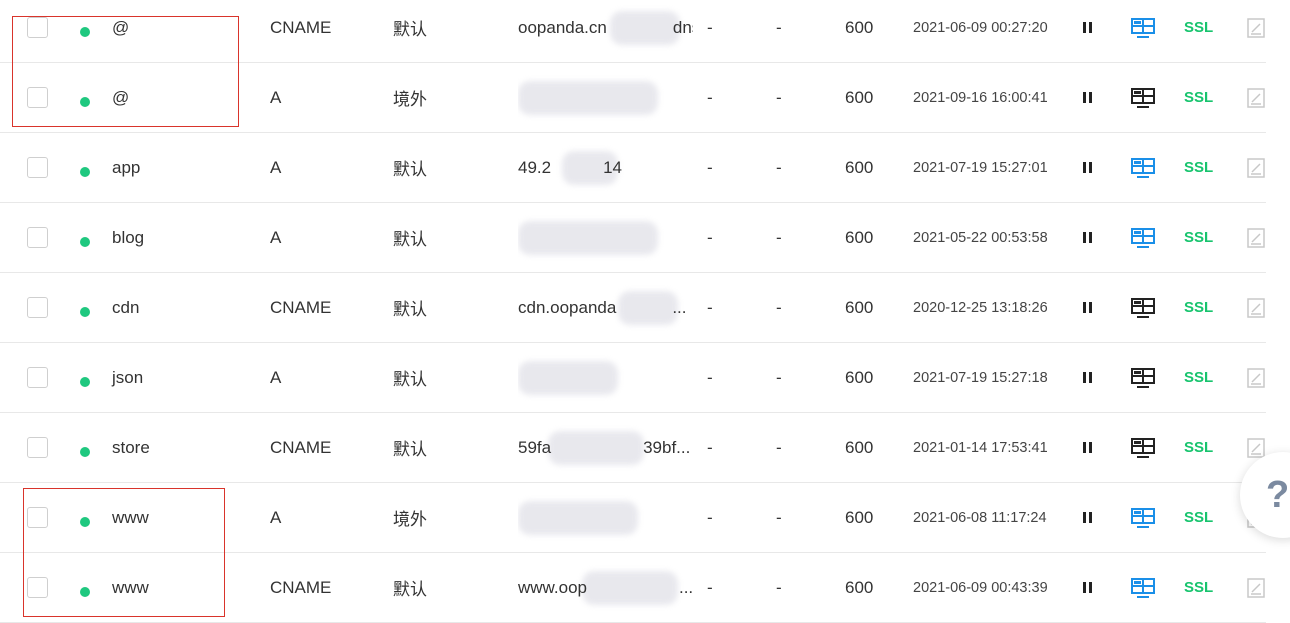 This screenshot has width=1290, height=623. What do you see at coordinates (128, 377) in the screenshot?
I see `host-record: json` at bounding box center [128, 377].